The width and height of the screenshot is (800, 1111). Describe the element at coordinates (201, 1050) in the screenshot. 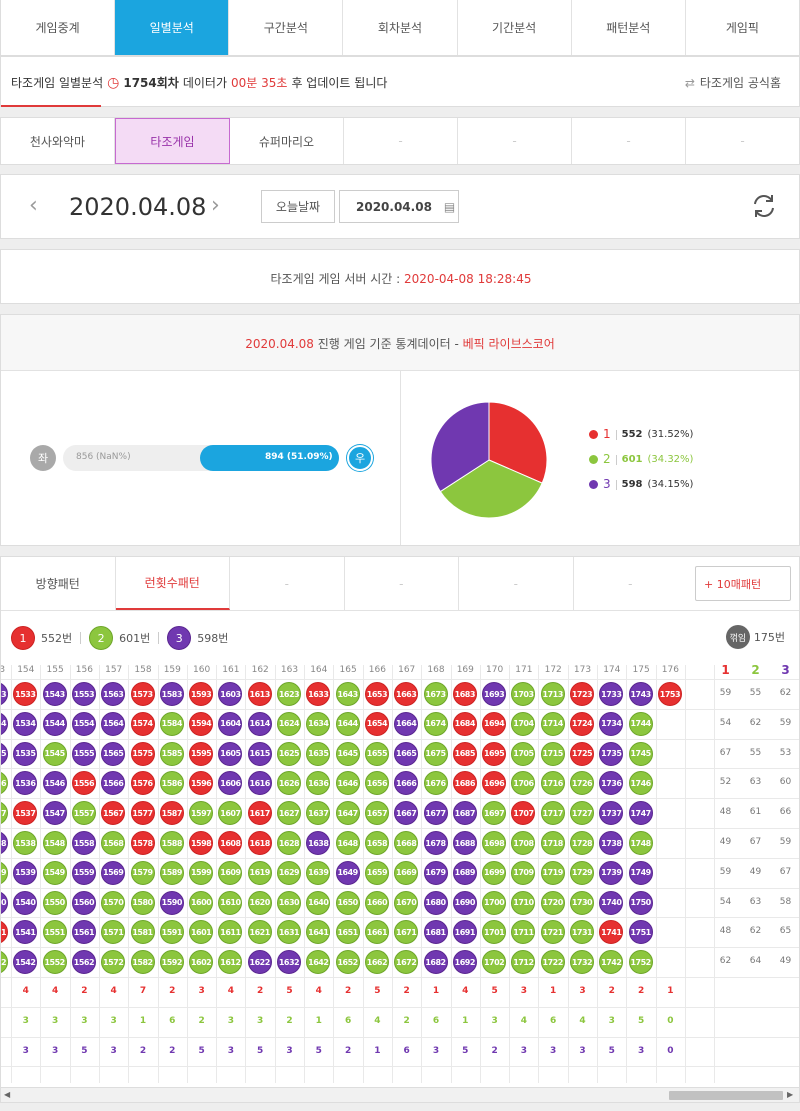

I see `run-count: 5` at that location.